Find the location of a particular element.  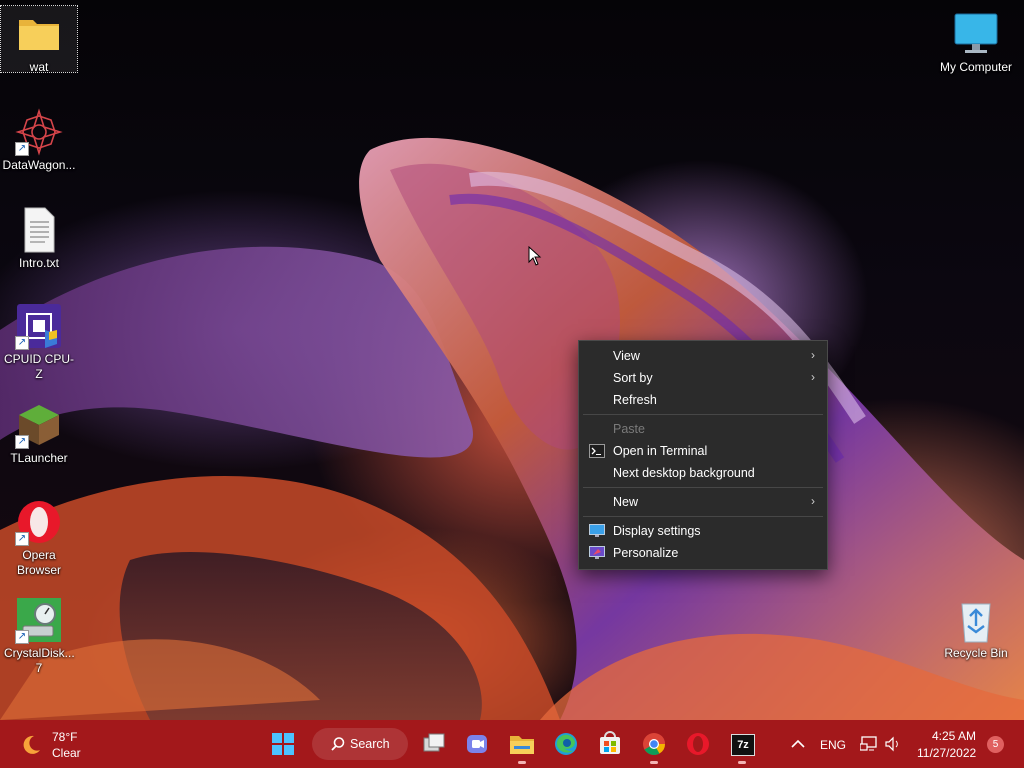

menu-item-next-desktop-background: Next desktop background is located at coordinates (703, 473).